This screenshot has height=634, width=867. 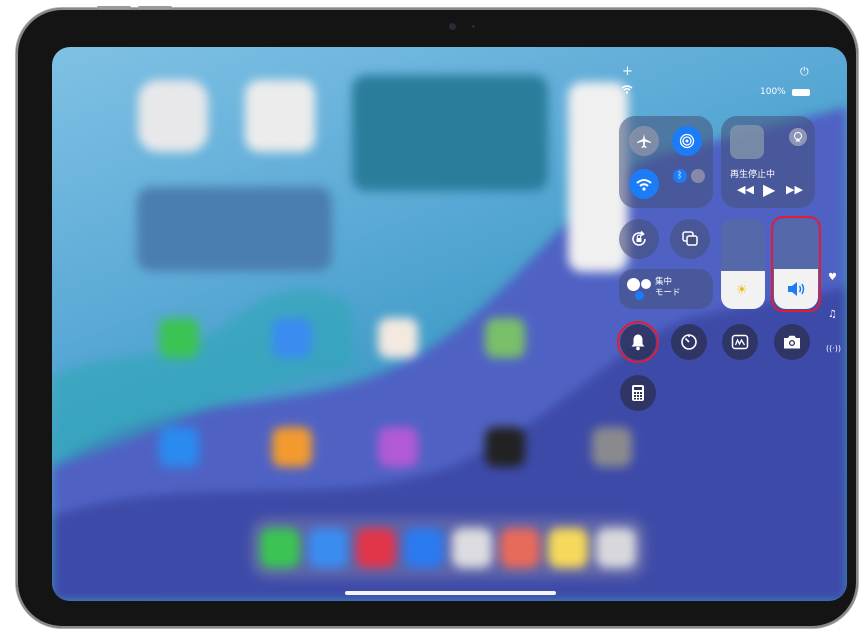 What do you see at coordinates (627, 91) in the screenshot?
I see `wifi-status-icon` at bounding box center [627, 91].